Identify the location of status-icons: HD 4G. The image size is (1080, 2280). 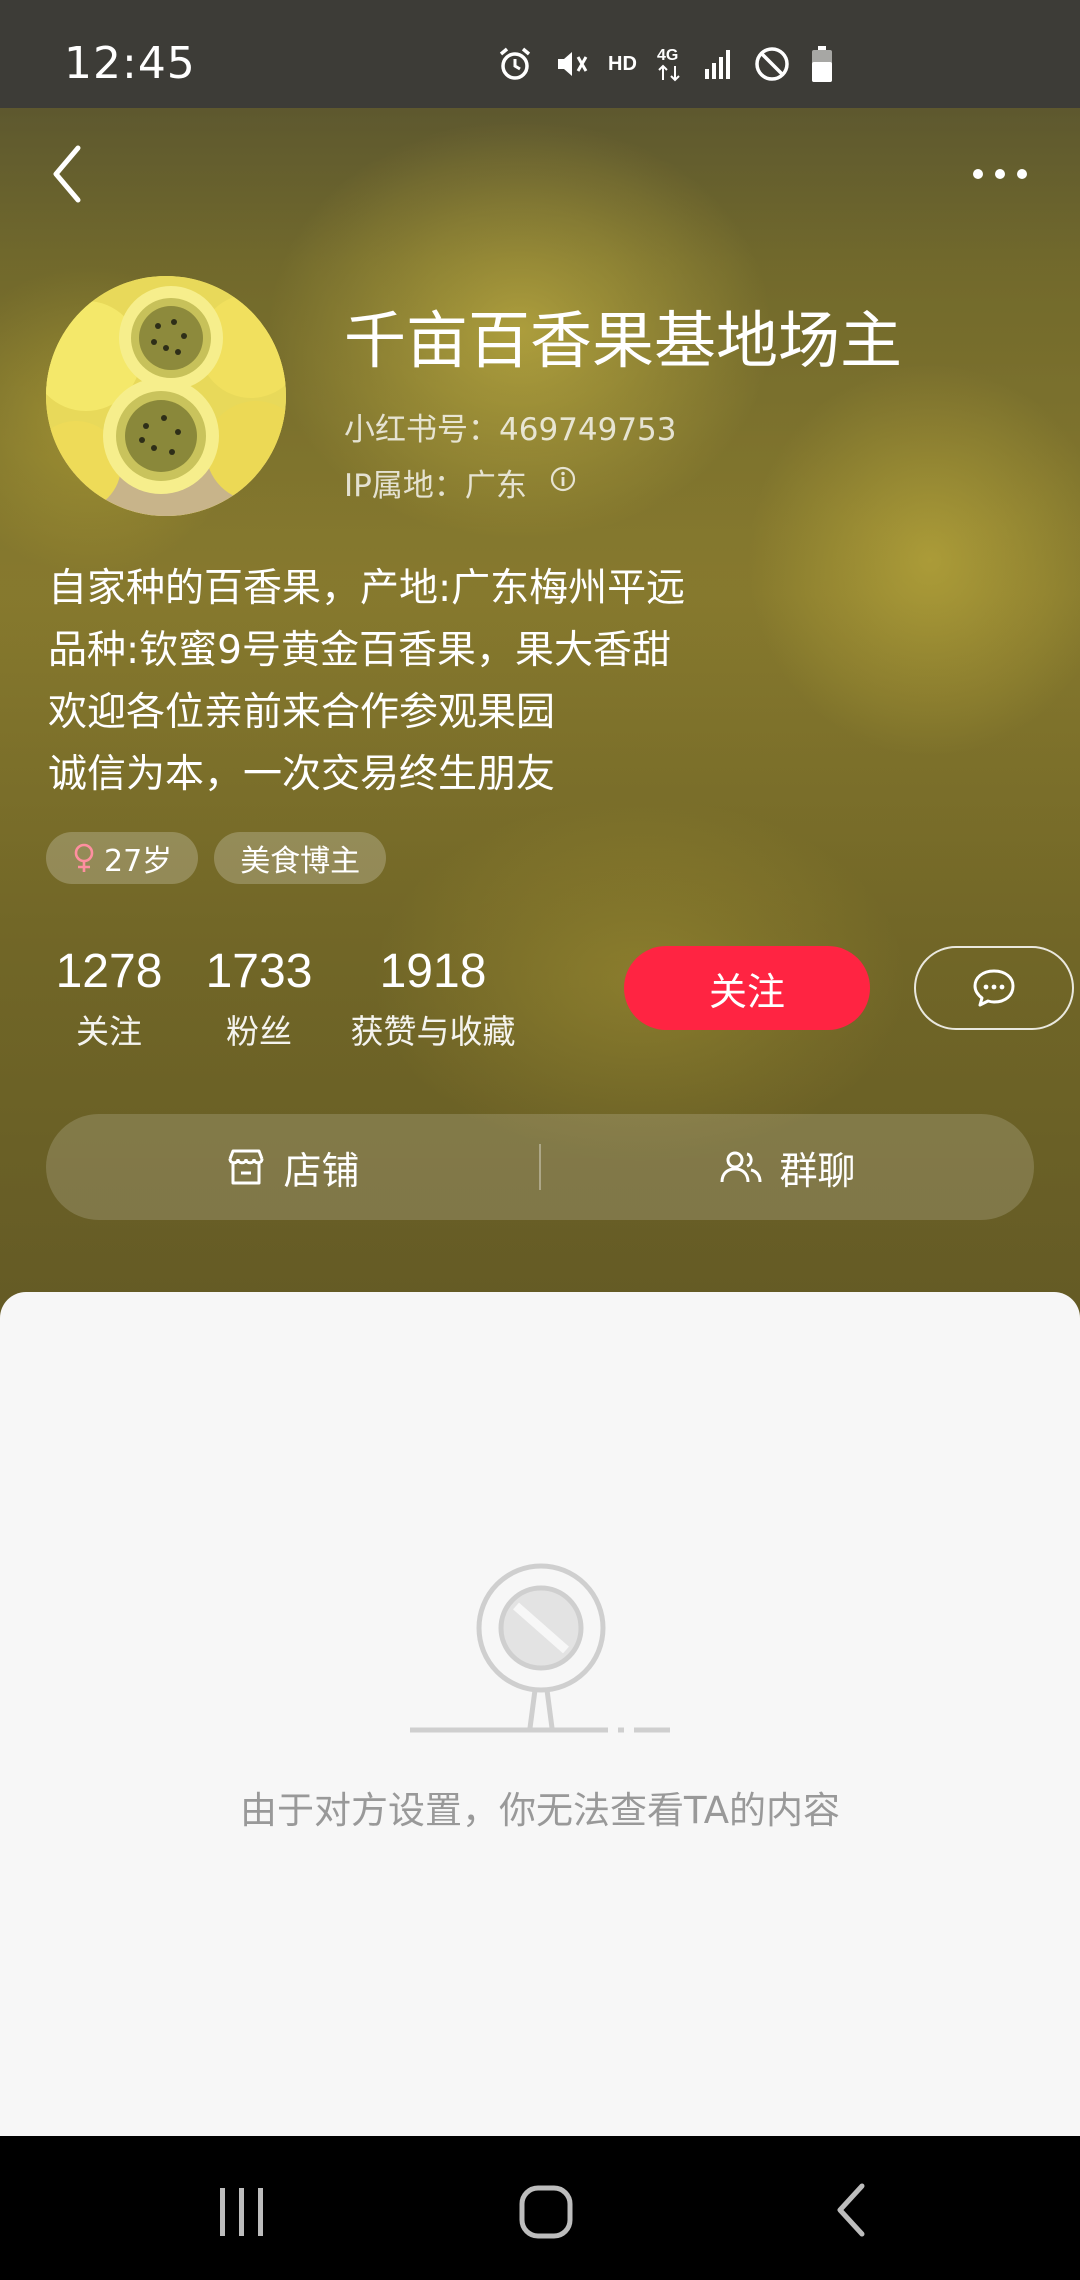
(665, 64).